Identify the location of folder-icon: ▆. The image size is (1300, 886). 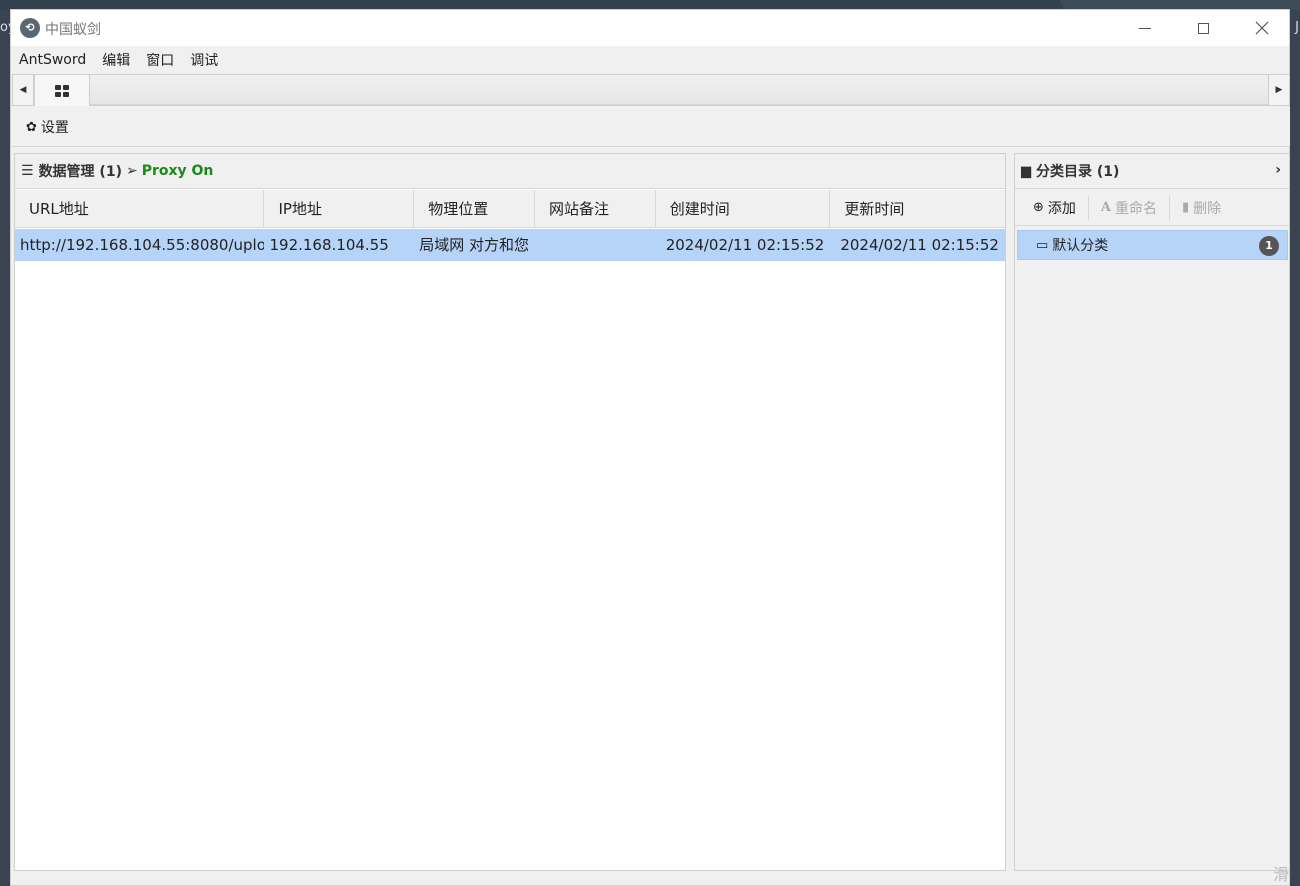
(1026, 171).